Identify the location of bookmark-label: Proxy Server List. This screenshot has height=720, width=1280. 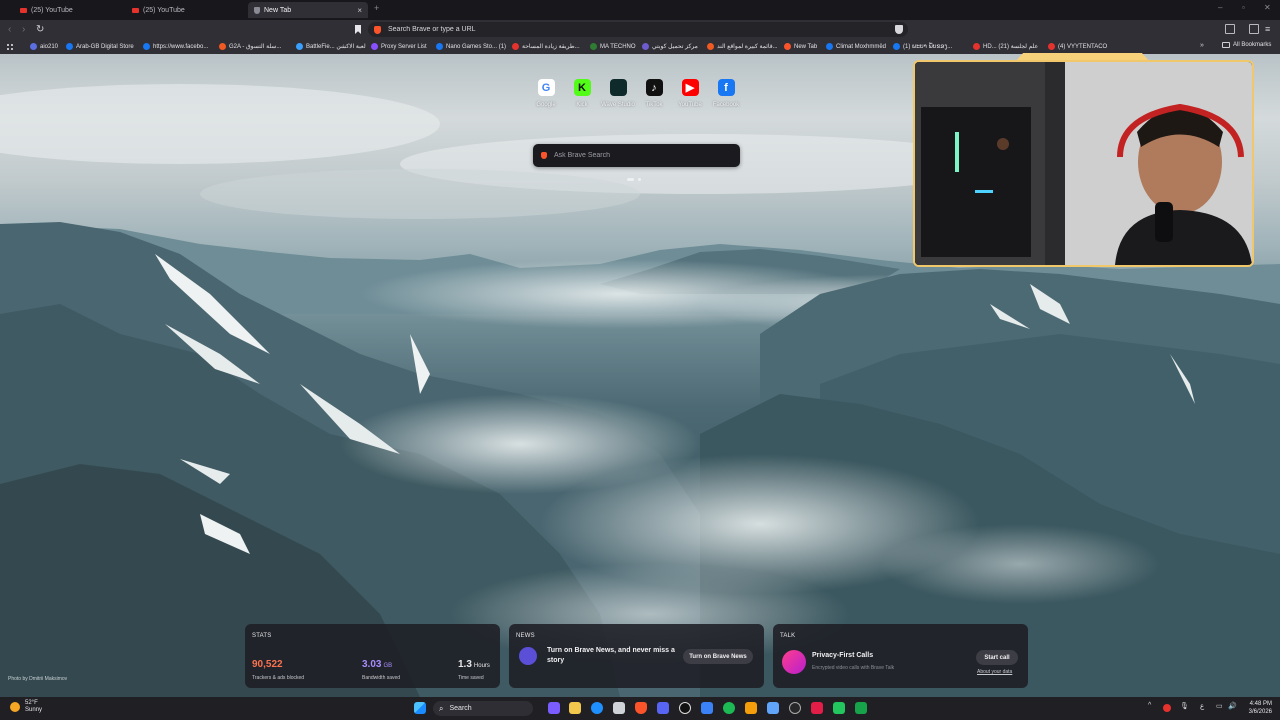
(404, 46).